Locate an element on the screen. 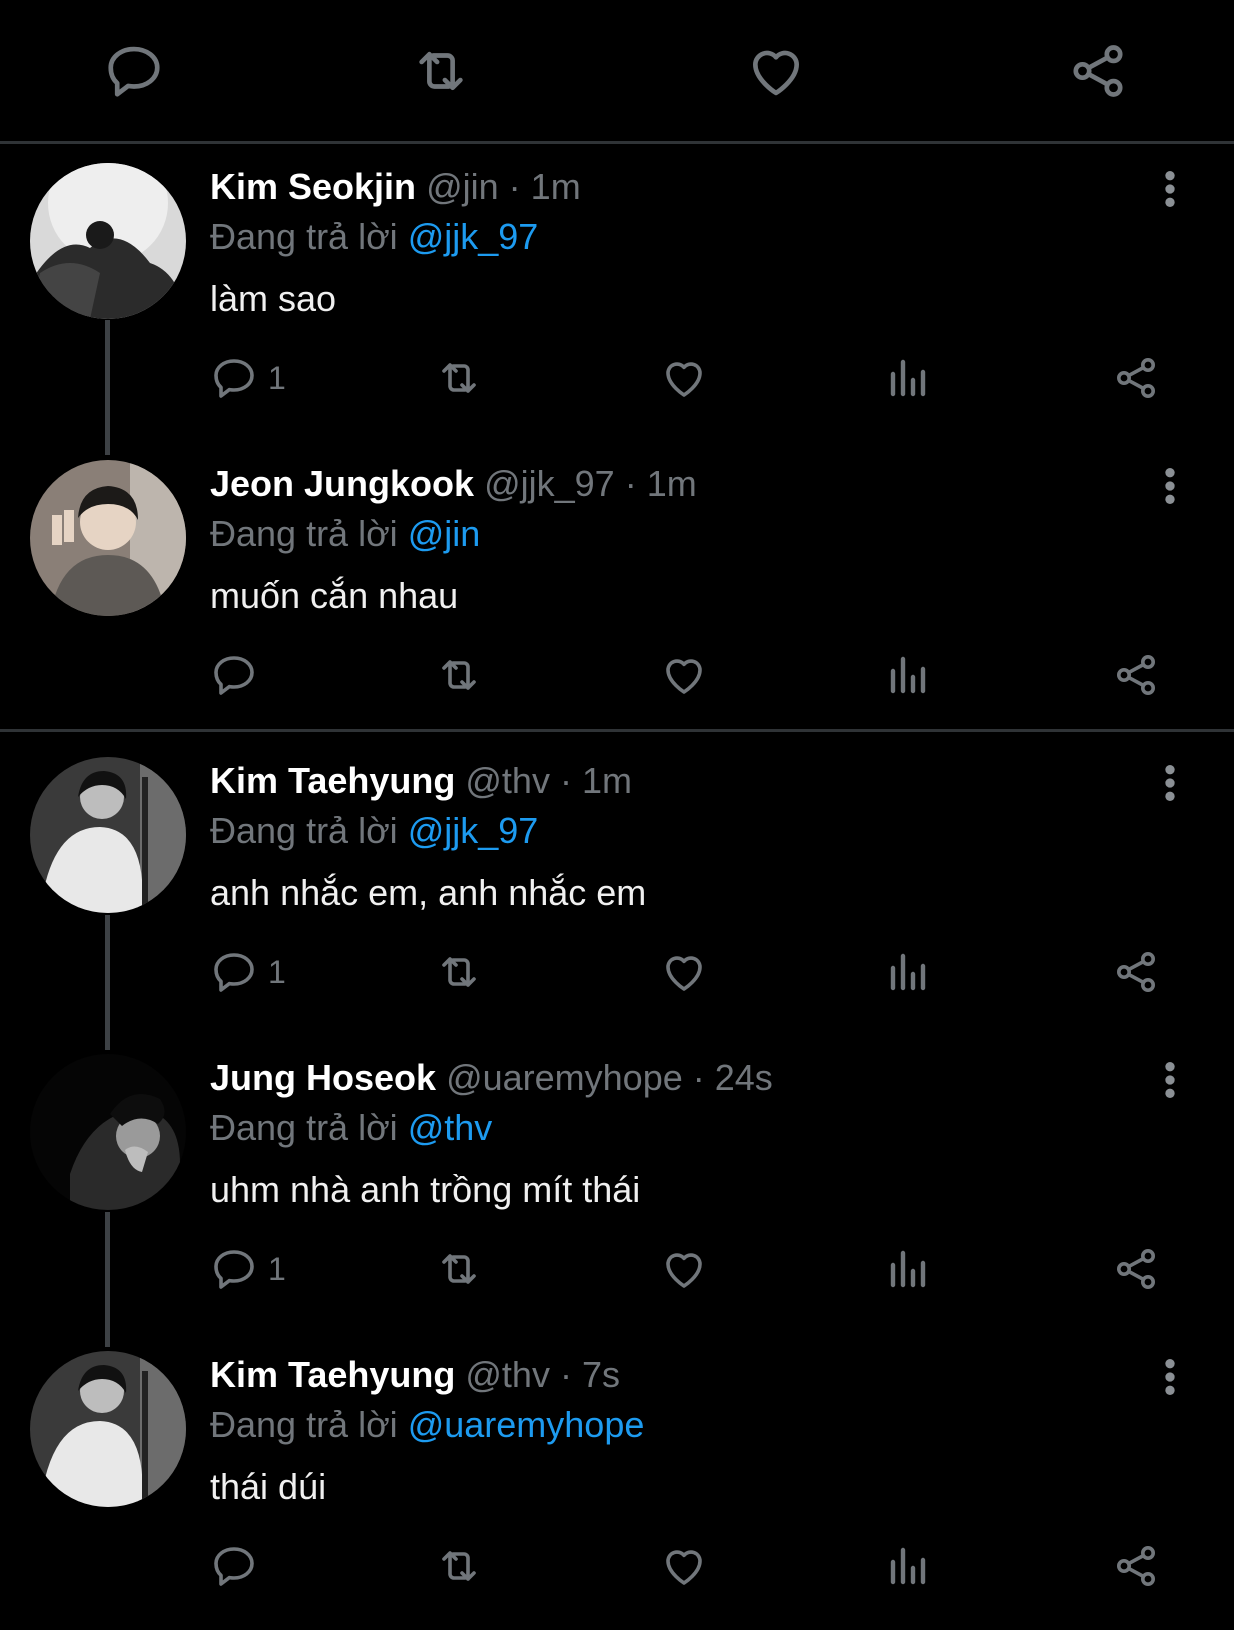 This screenshot has height=1630, width=1234. tweet-header: Jeon Jungkook @jjk_97 · 1m is located at coordinates (453, 484).